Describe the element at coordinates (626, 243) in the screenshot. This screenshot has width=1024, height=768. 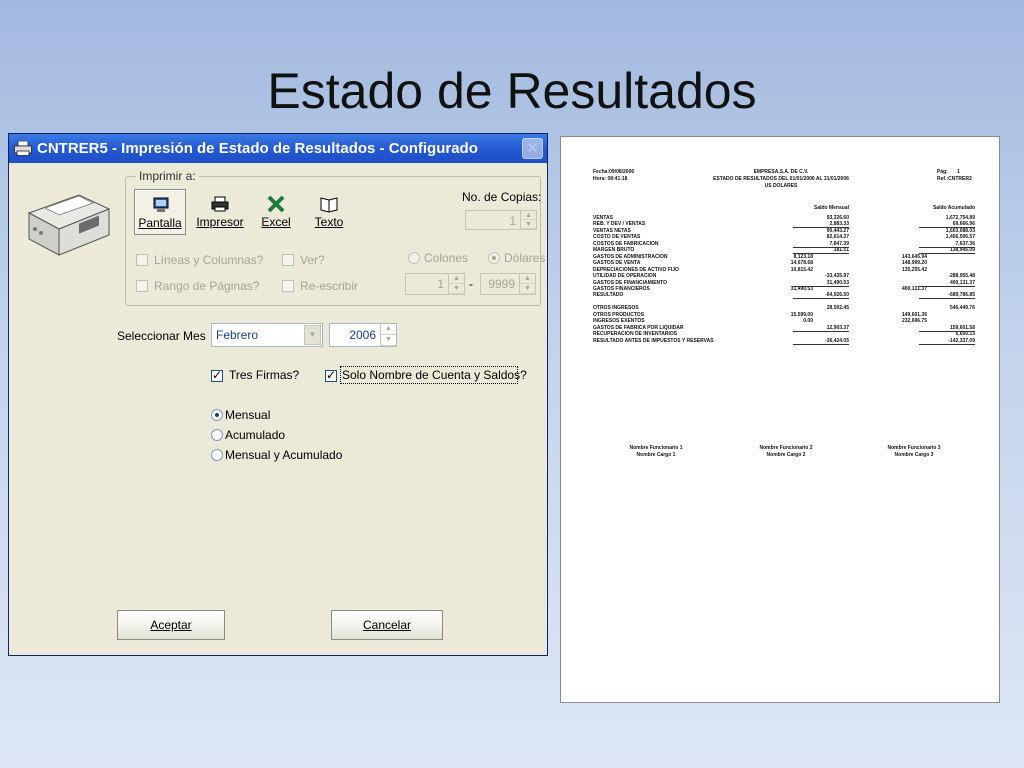
I see `report-cell-label: COSTOS DE FABRICACION` at that location.